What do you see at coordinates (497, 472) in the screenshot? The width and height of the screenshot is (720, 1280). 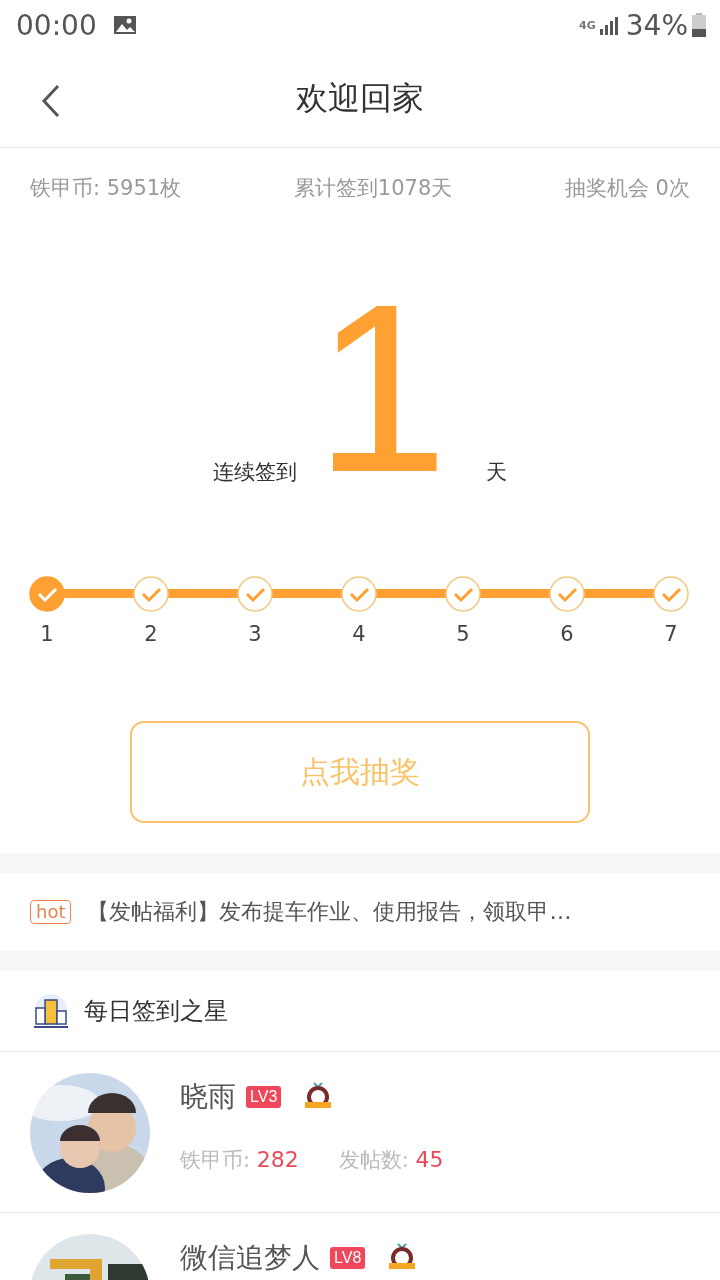 I see `days-unit: 天` at bounding box center [497, 472].